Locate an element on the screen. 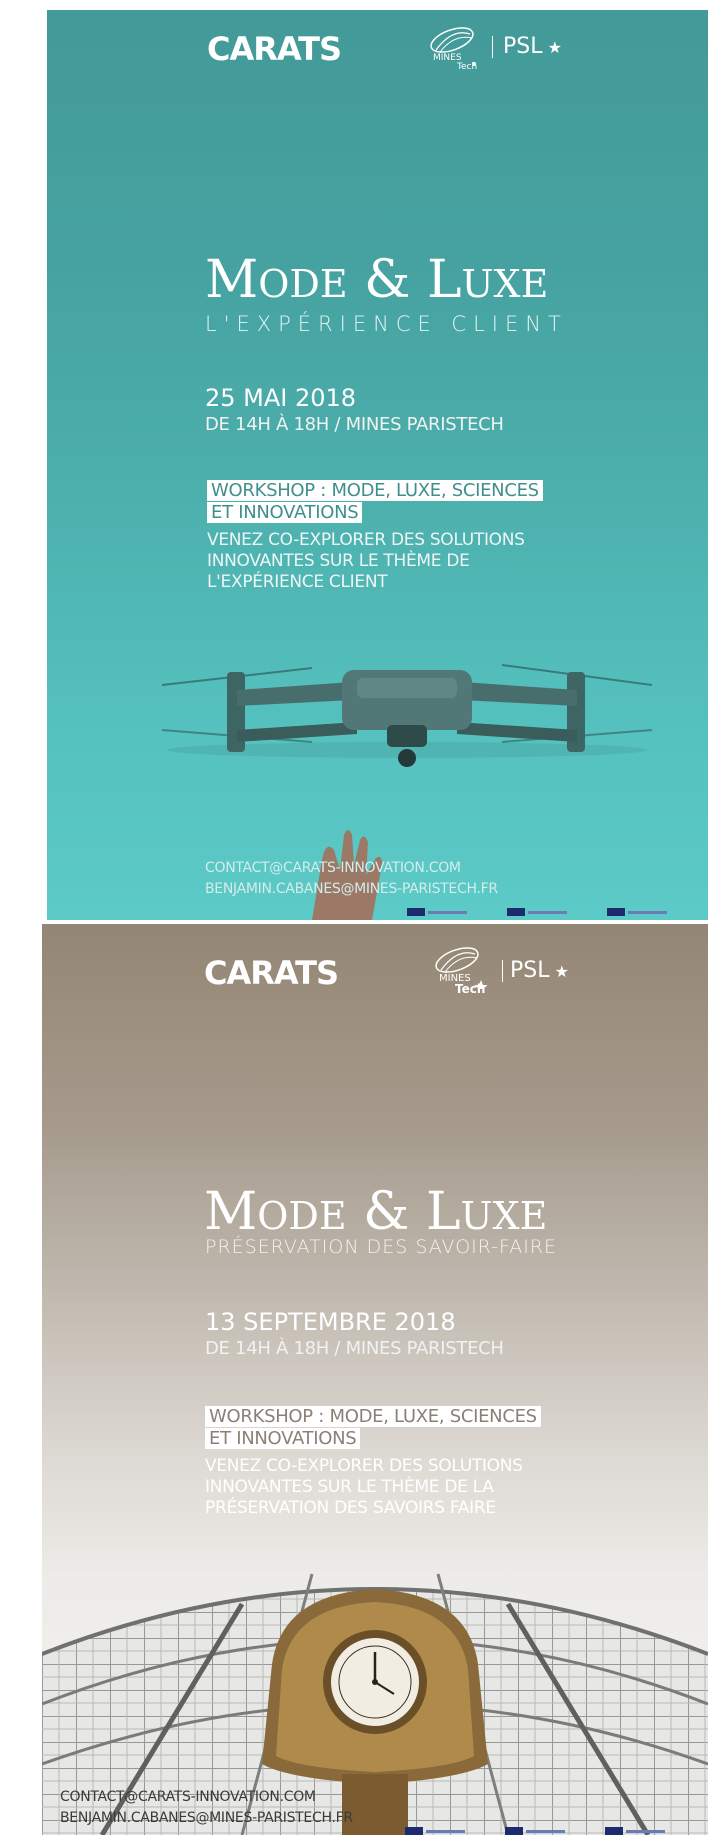 The image size is (708, 1835). event-date: 13 SEPTEMBRE 2018 is located at coordinates (330, 1322).